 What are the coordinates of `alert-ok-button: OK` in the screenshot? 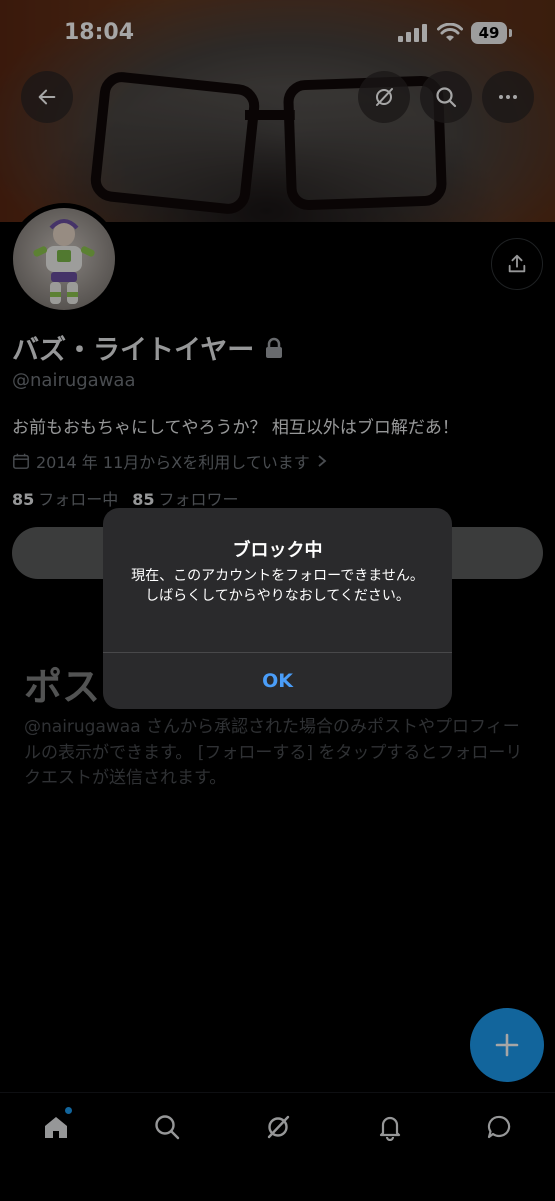 It's located at (277, 681).